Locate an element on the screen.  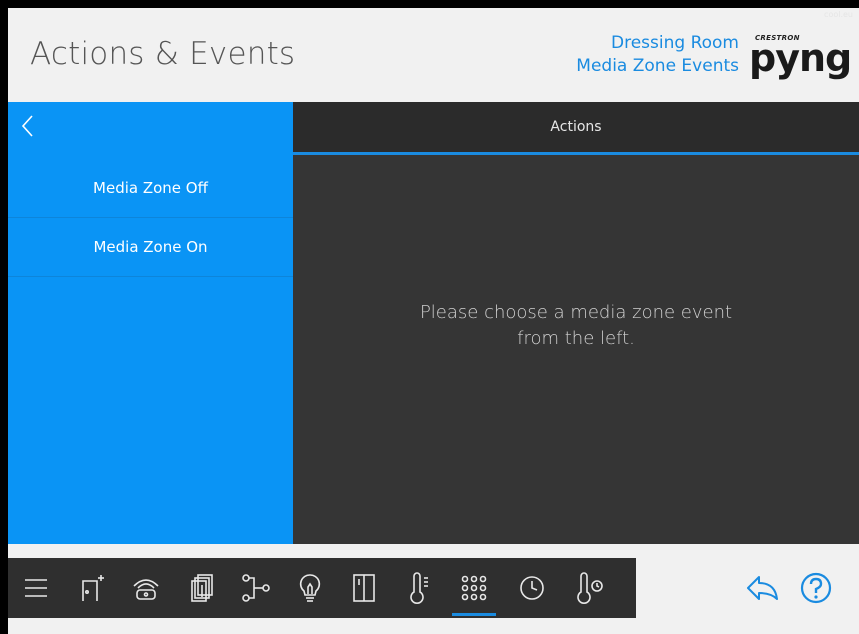
keypad-icon is located at coordinates (474, 588).